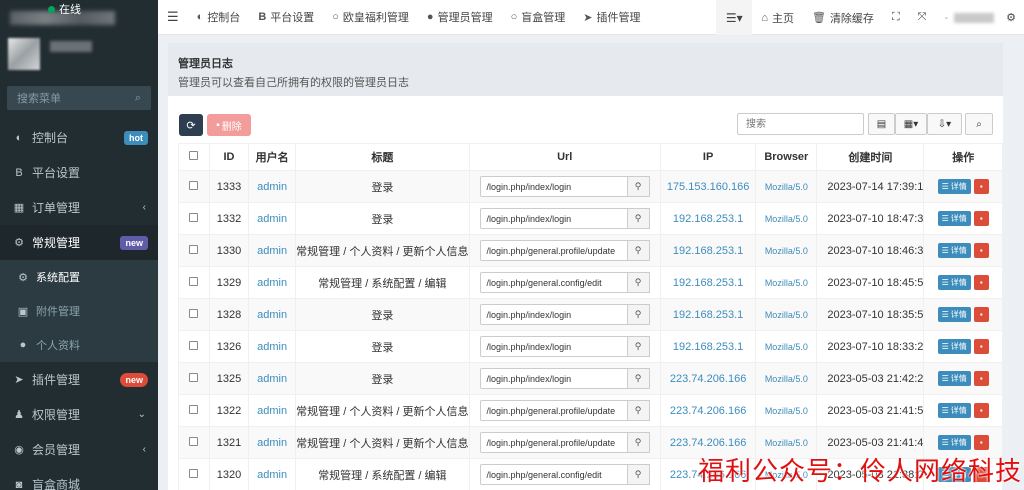 The width and height of the screenshot is (1024, 490). What do you see at coordinates (79, 345) in the screenshot?
I see `sidebar-item-6: ● 个人资料` at bounding box center [79, 345].